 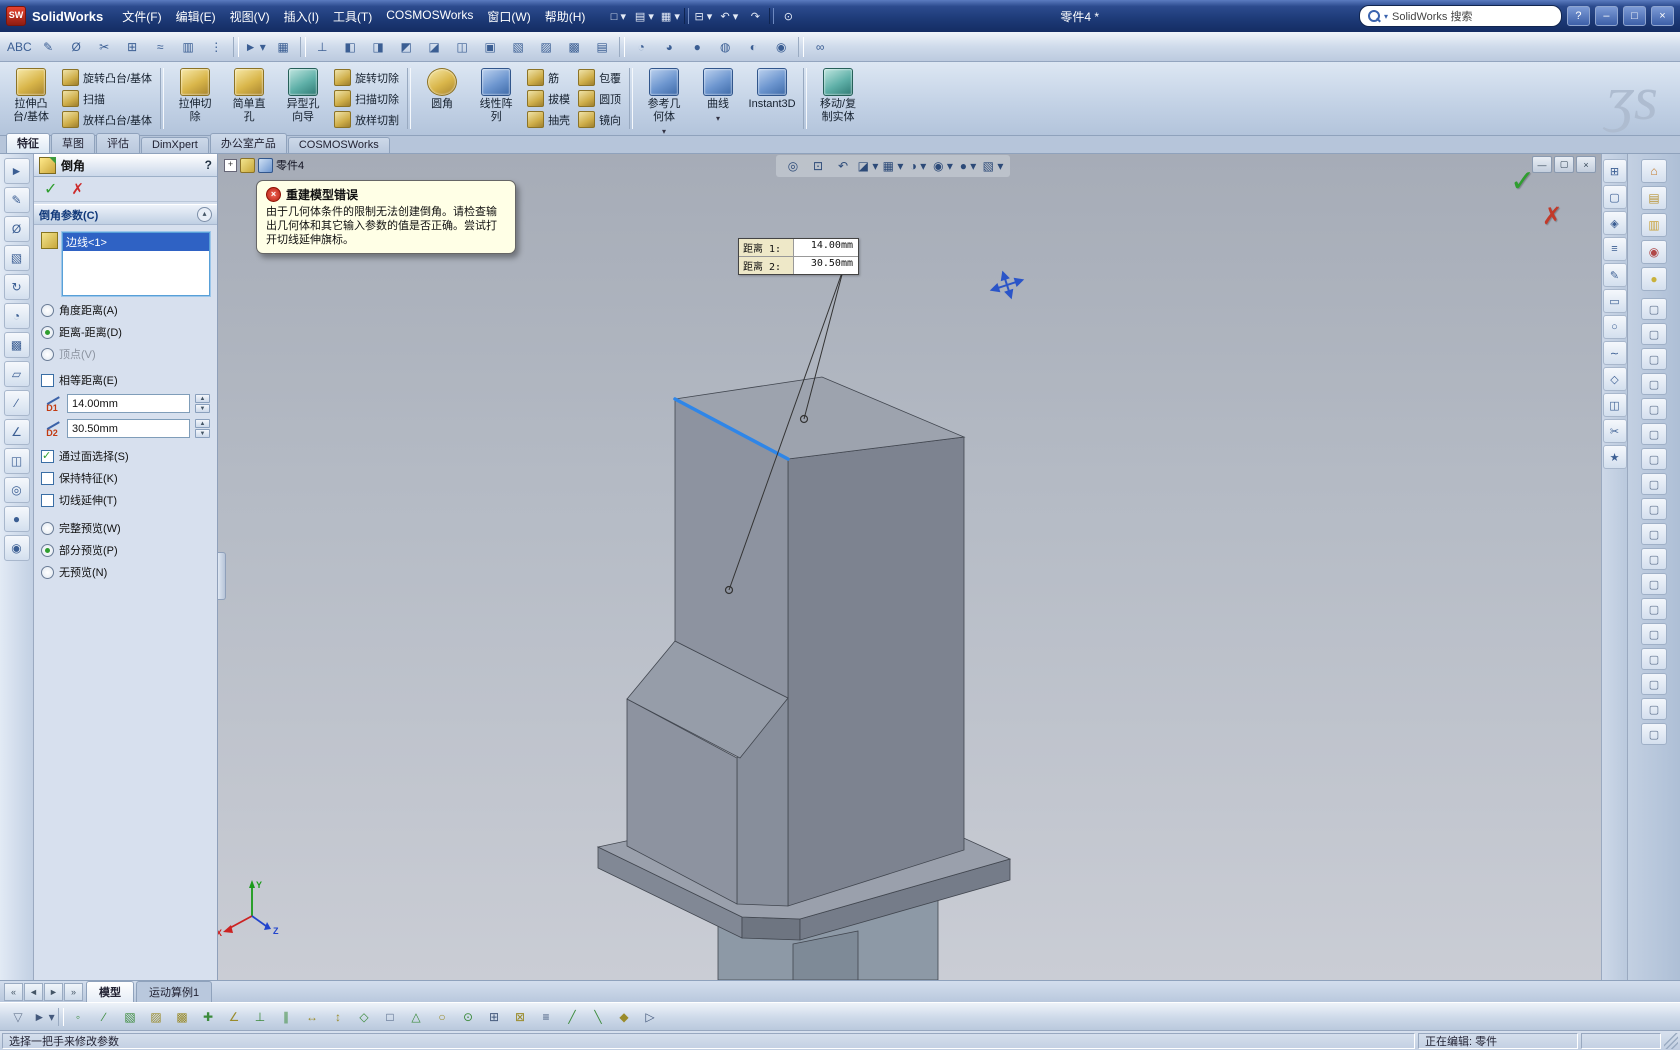 What do you see at coordinates (50, 189) in the screenshot?
I see `ok-button: ✓` at bounding box center [50, 189].